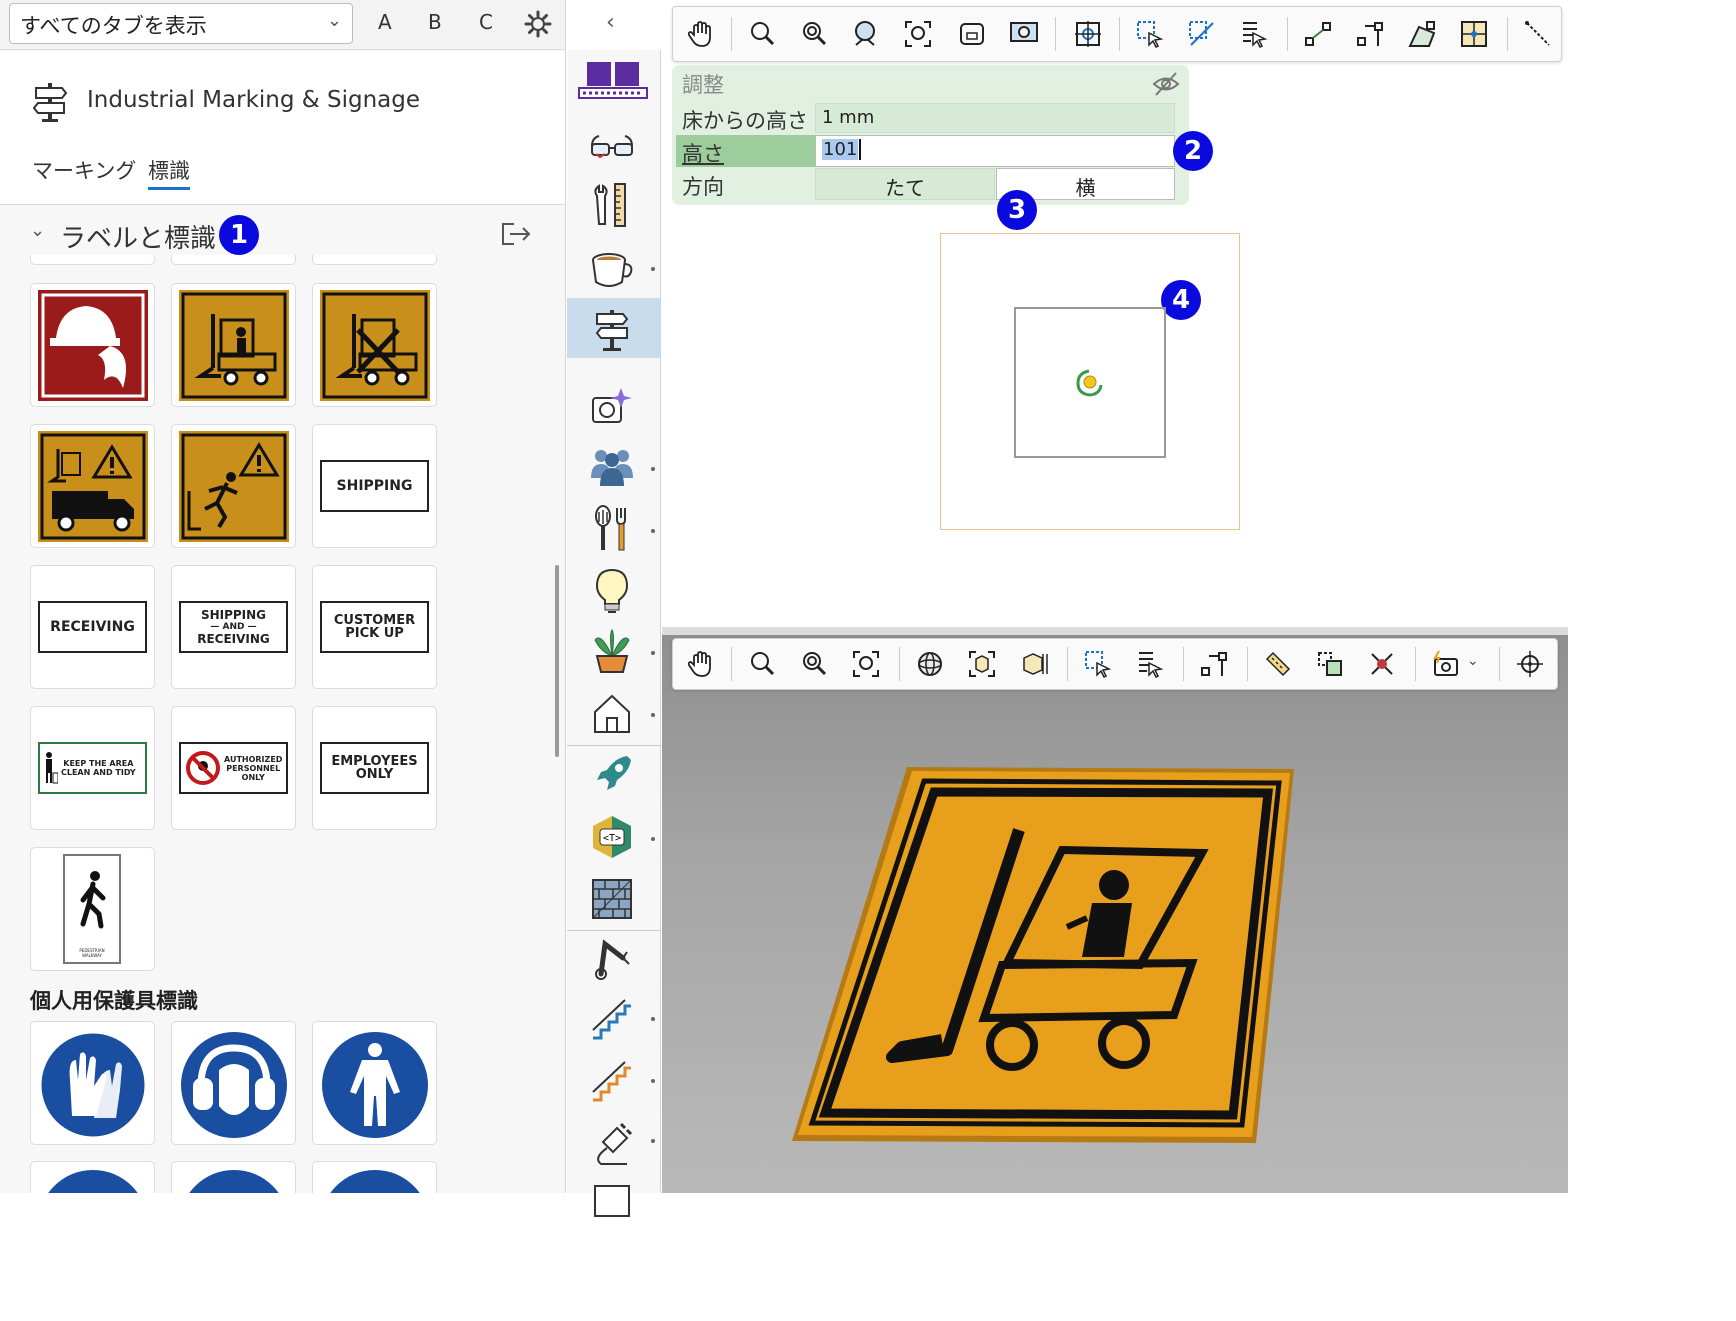  What do you see at coordinates (612, 651) in the screenshot?
I see `plant-icon` at bounding box center [612, 651].